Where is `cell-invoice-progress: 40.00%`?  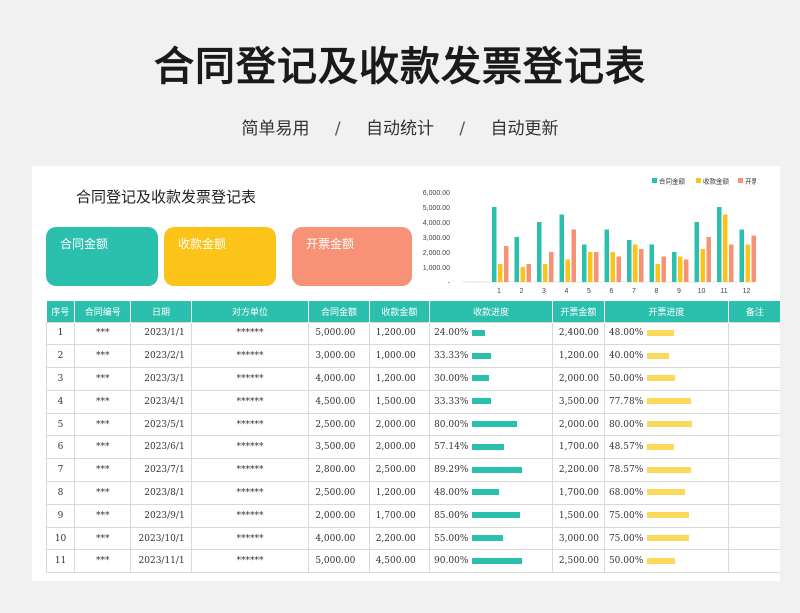
cell-invoice-progress: 40.00% is located at coordinates (666, 356).